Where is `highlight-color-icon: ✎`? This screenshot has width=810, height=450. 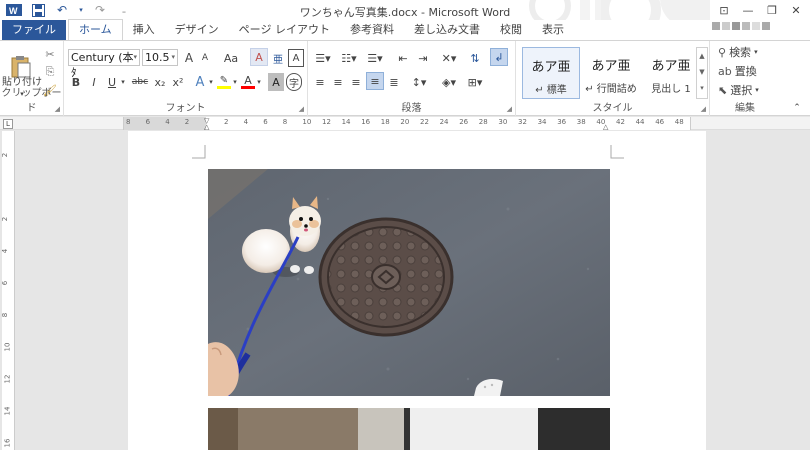 highlight-color-icon: ✎ is located at coordinates (224, 82).